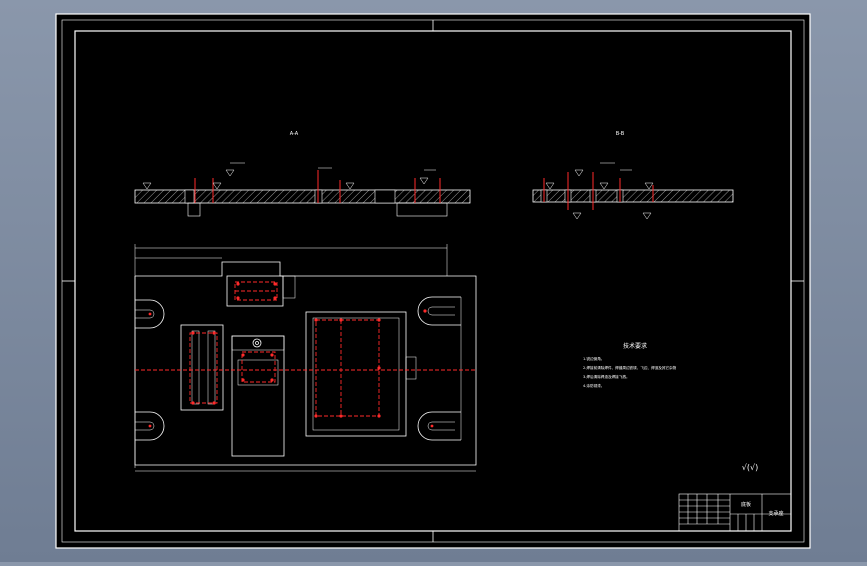  Describe the element at coordinates (620, 134) in the screenshot. I see `section-b-label: B-B` at that location.